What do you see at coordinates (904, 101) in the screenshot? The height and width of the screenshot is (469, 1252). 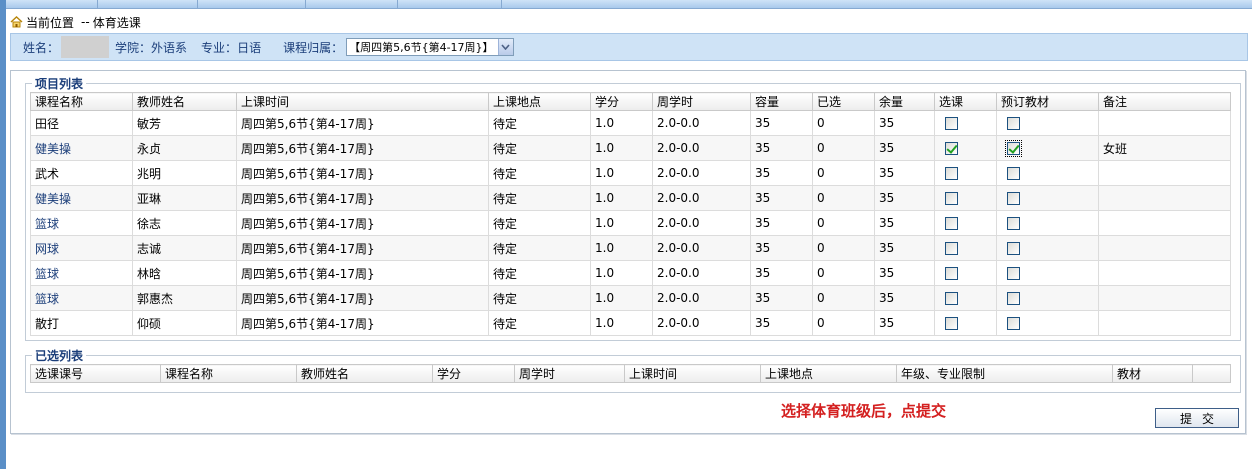 I see `column-header: 余量` at bounding box center [904, 101].